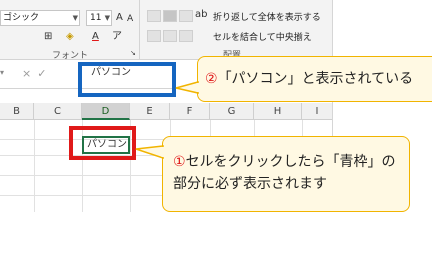 The width and height of the screenshot is (432, 280). Describe the element at coordinates (70, 56) in the screenshot. I see `font-group-label: フォント` at that location.